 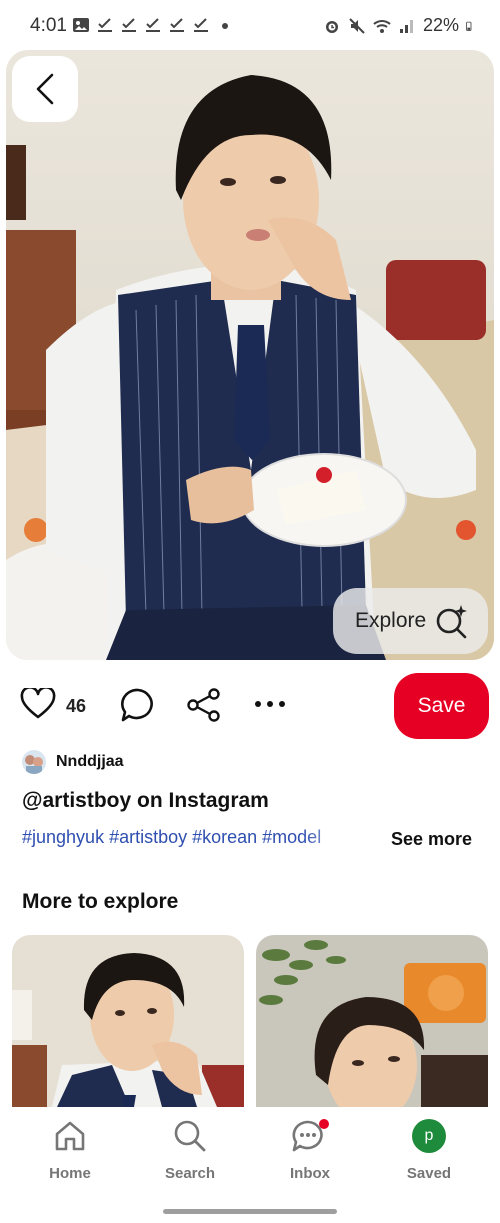 I want to click on save-button: Save, so click(x=441, y=706).